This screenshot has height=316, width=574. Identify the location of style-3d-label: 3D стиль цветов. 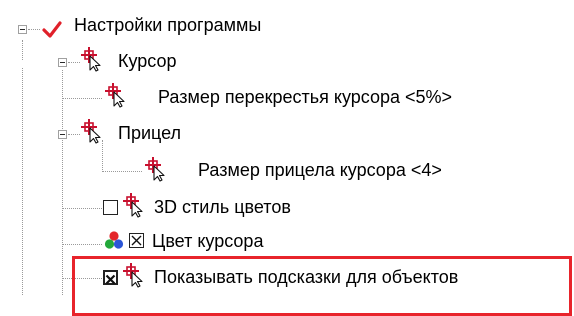
(222, 207).